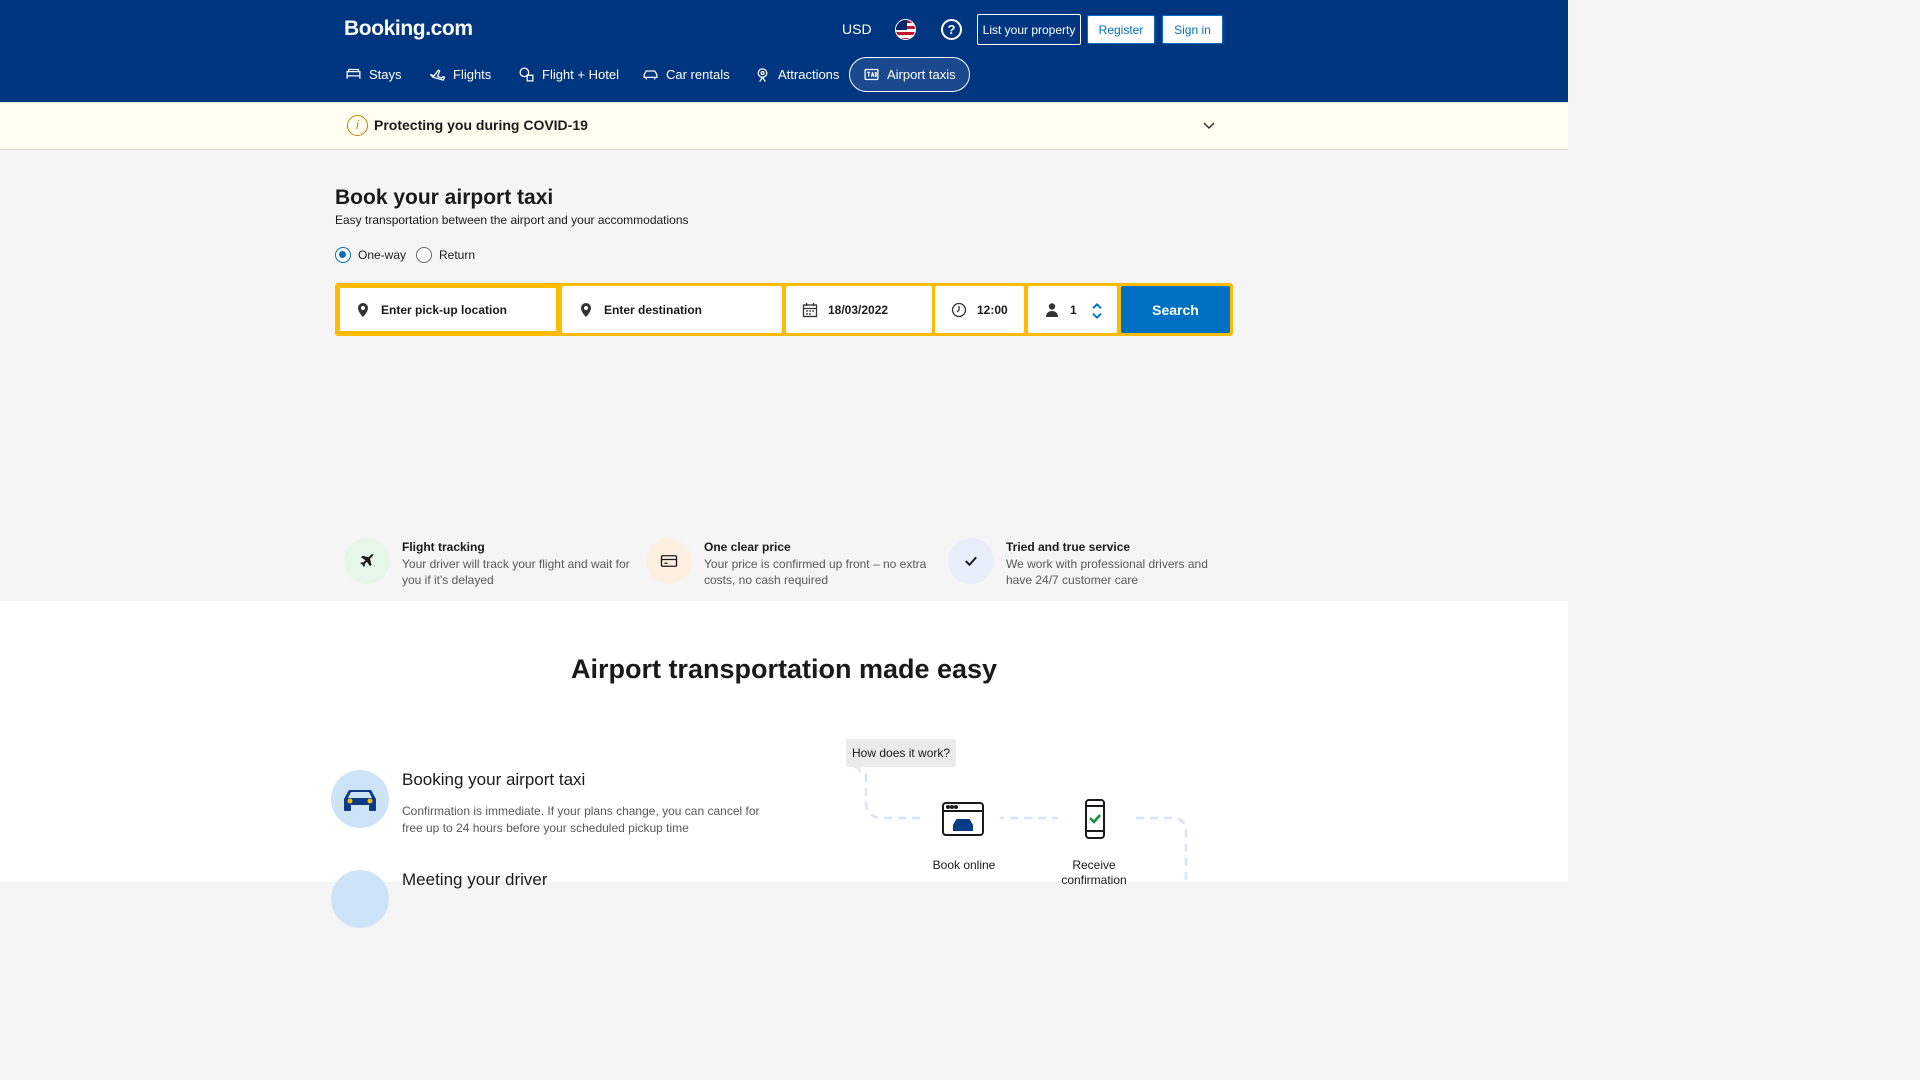 This screenshot has width=1920, height=1080. I want to click on nav-label: Flights, so click(472, 74).